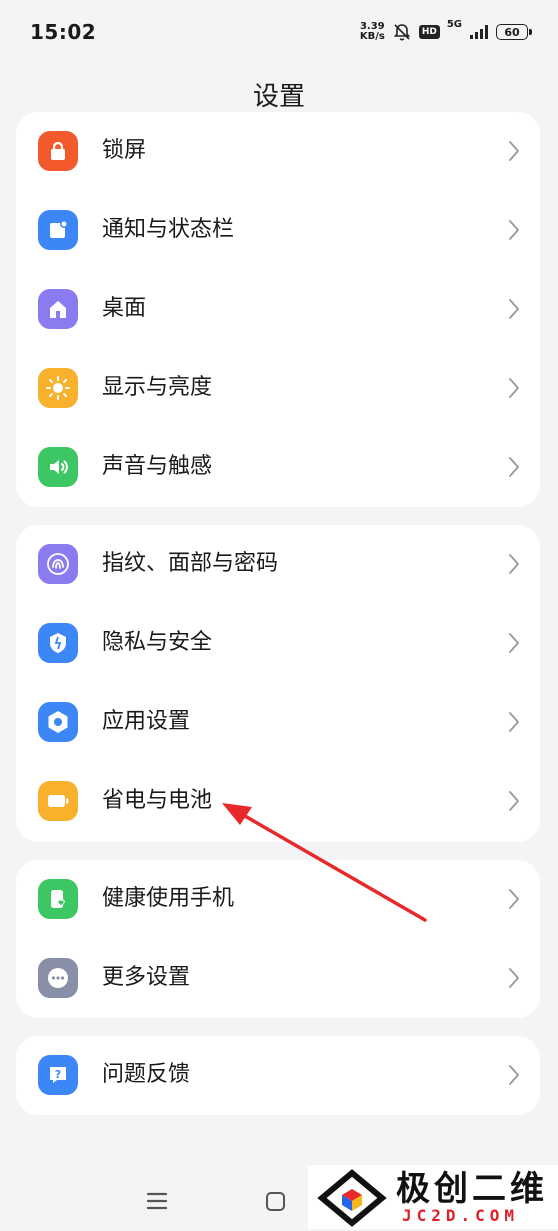  What do you see at coordinates (157, 466) in the screenshot?
I see `settings-item-label: 声音与触感` at bounding box center [157, 466].